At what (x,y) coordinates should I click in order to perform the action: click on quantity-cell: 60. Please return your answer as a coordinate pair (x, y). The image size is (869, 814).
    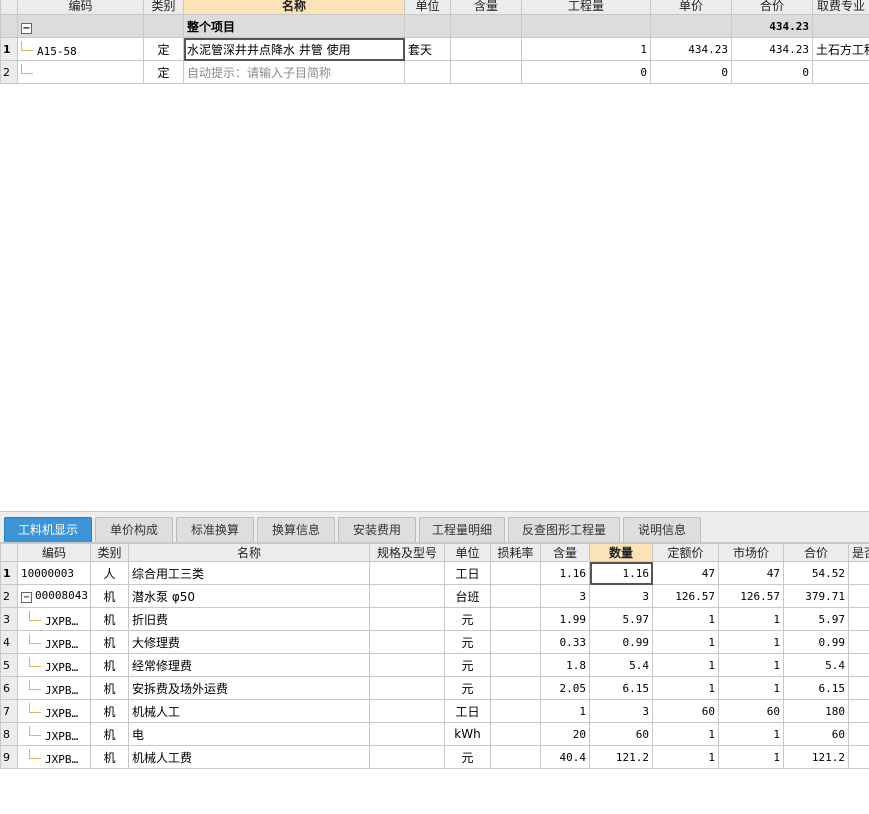
    Looking at the image, I should click on (621, 734).